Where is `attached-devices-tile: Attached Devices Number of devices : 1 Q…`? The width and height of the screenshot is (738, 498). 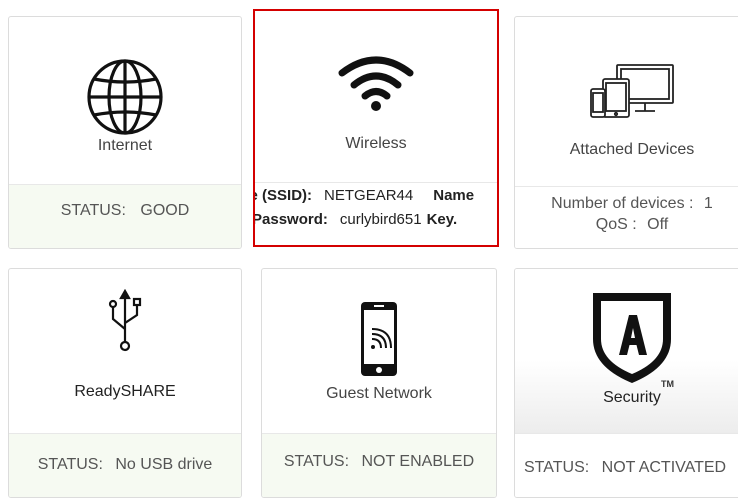
attached-devices-tile: Attached Devices Number of devices : 1 Q… is located at coordinates (626, 132).